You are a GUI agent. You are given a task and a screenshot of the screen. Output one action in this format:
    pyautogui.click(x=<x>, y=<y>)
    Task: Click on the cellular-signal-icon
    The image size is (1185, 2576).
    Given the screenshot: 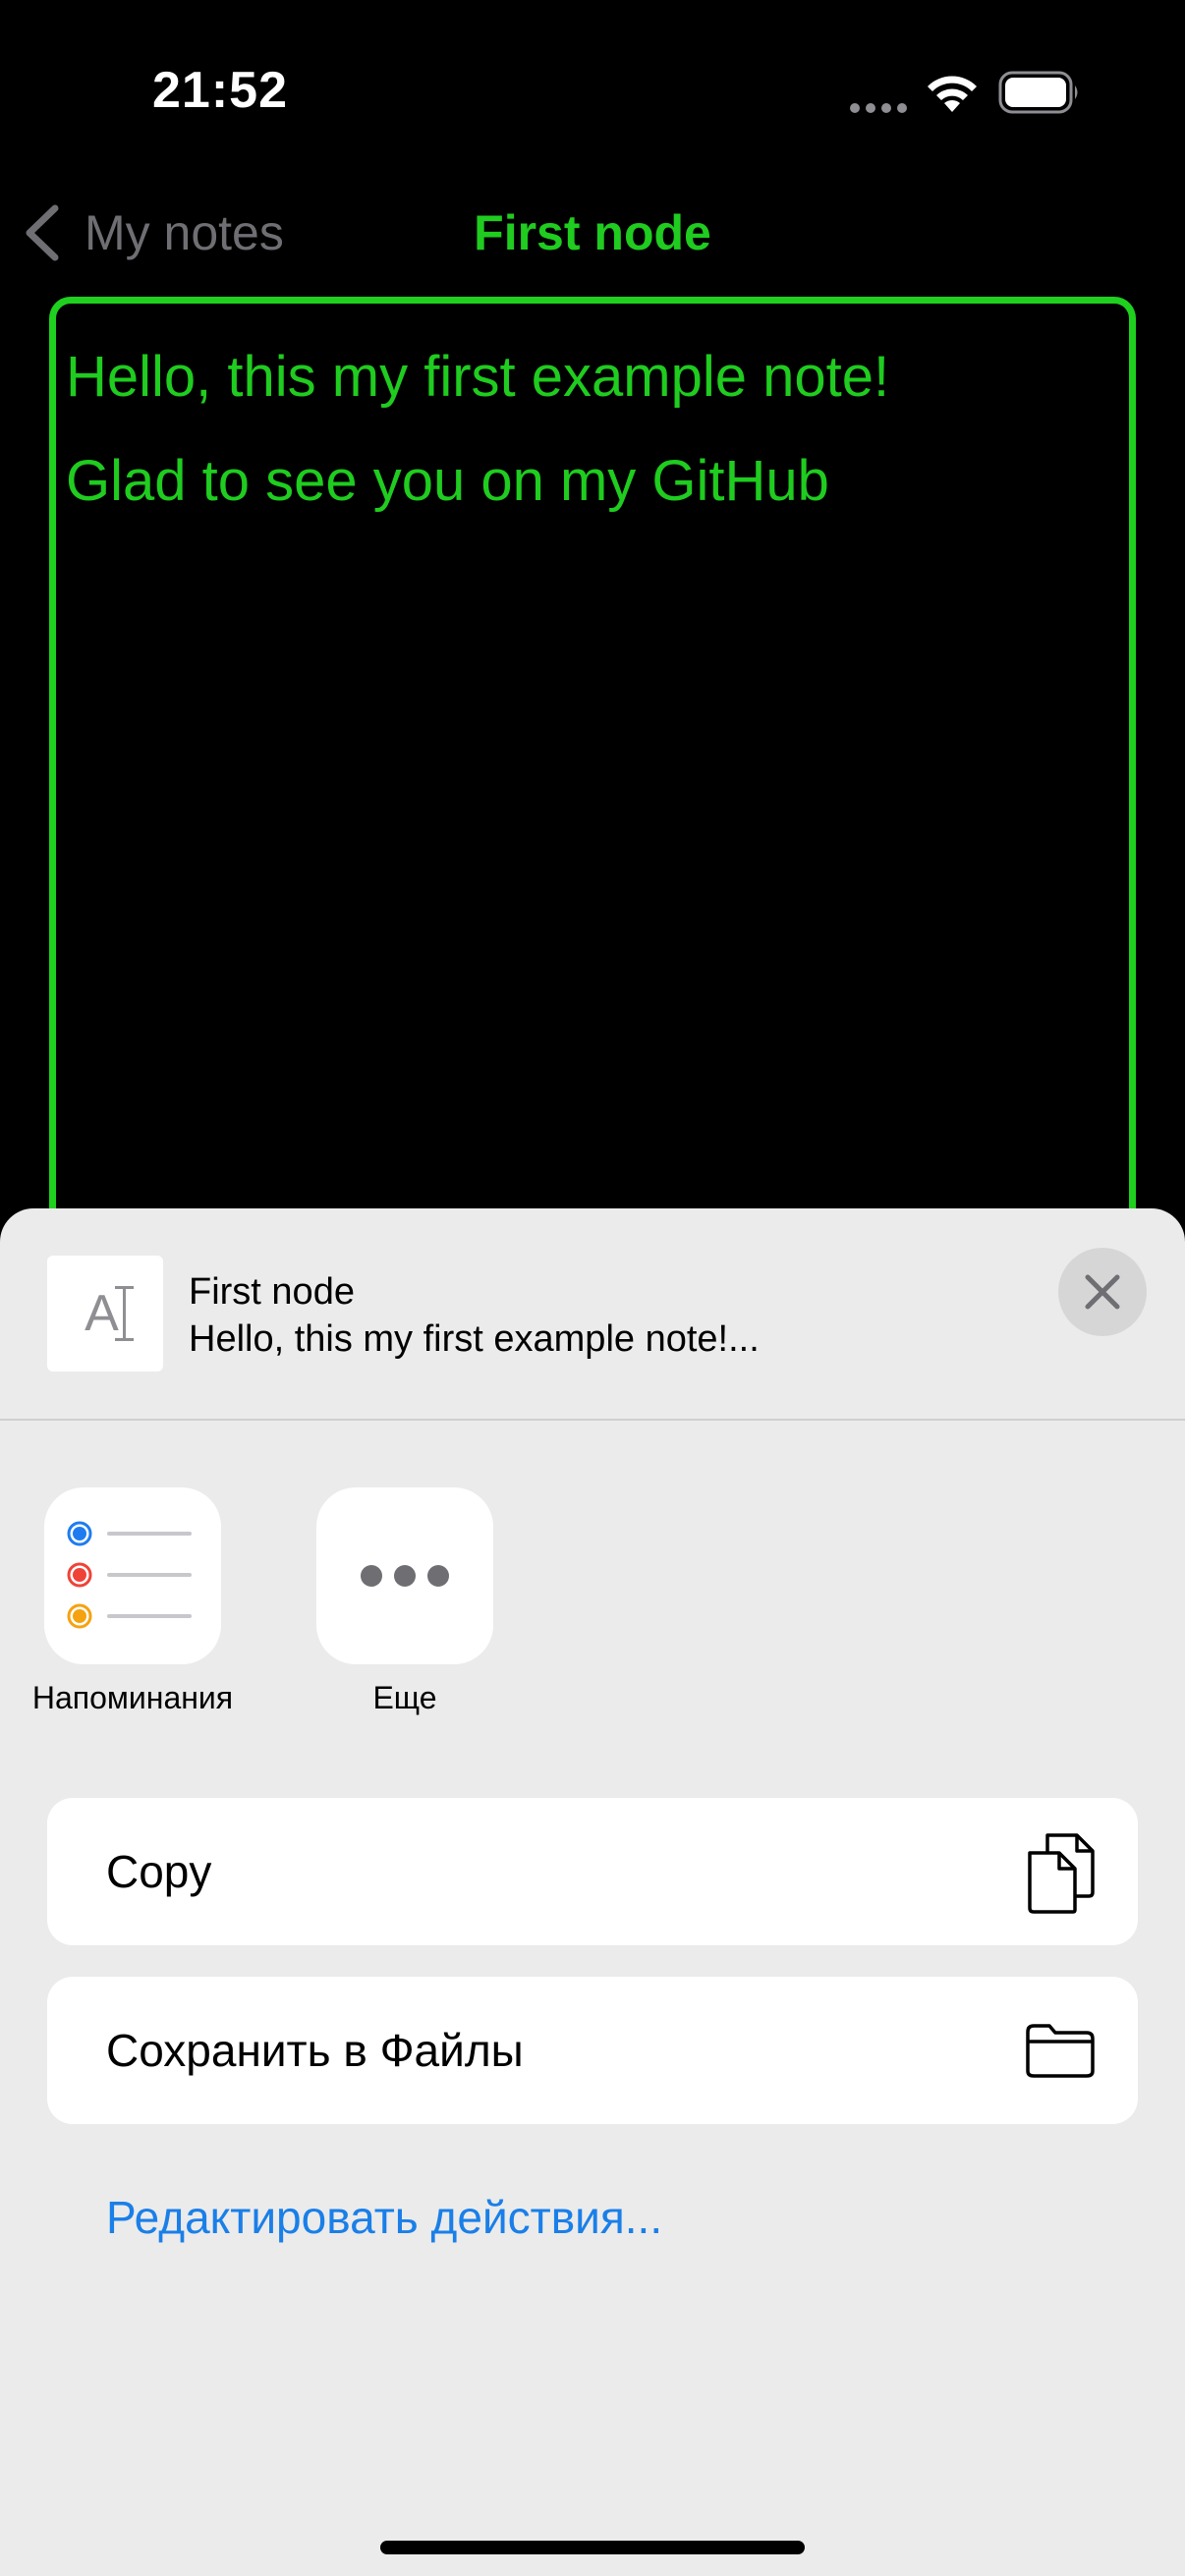 What is the action you would take?
    pyautogui.click(x=879, y=108)
    